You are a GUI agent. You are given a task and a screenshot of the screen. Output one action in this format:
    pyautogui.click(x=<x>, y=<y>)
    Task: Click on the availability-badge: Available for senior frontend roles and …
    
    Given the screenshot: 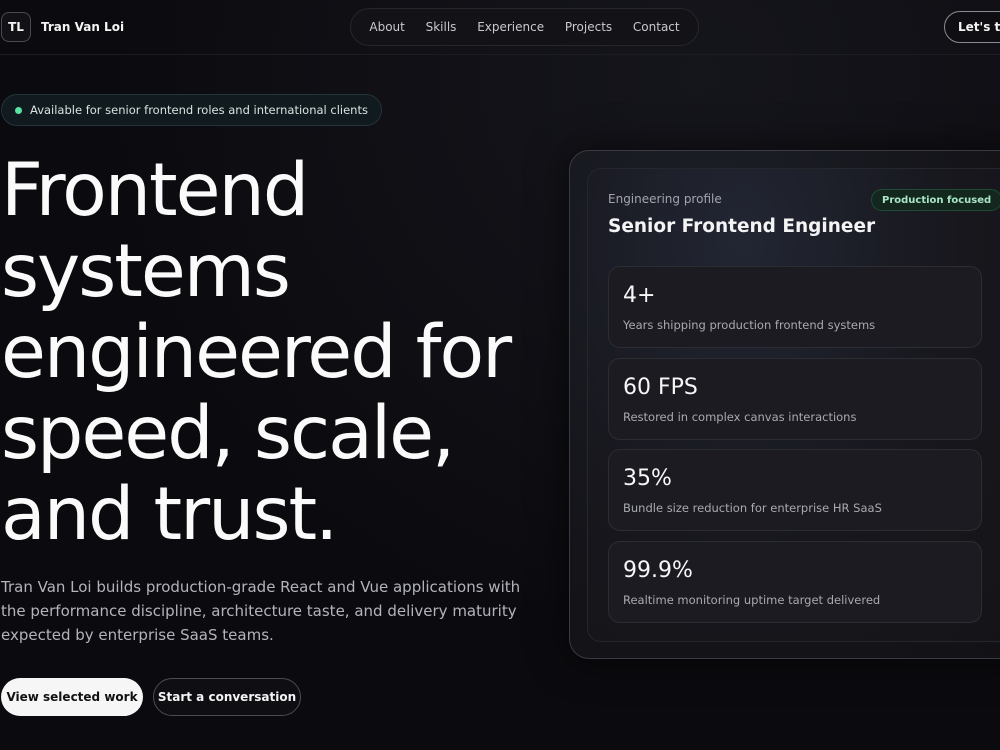 What is the action you would take?
    pyautogui.click(x=191, y=110)
    